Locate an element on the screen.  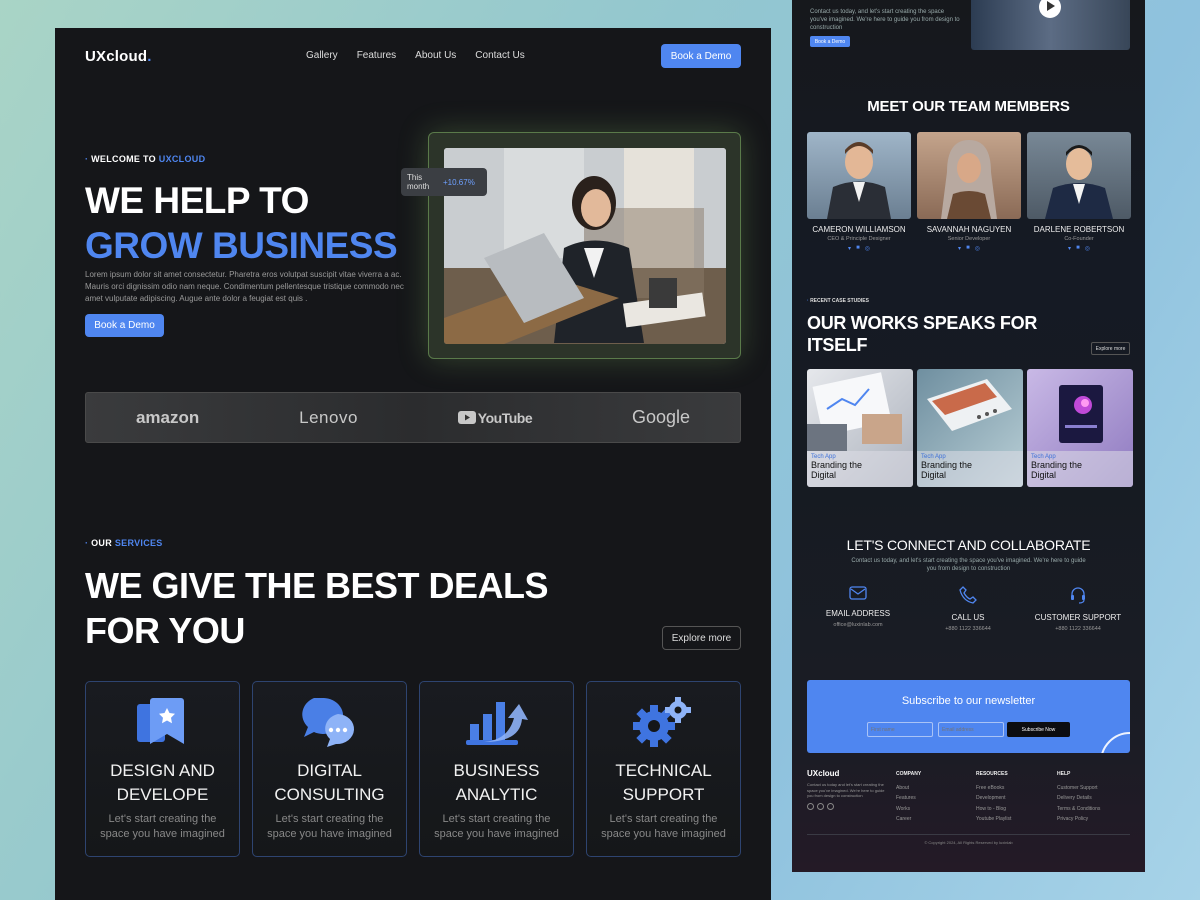
subscribe-button: Subscribe Now is located at coordinates (1038, 729).